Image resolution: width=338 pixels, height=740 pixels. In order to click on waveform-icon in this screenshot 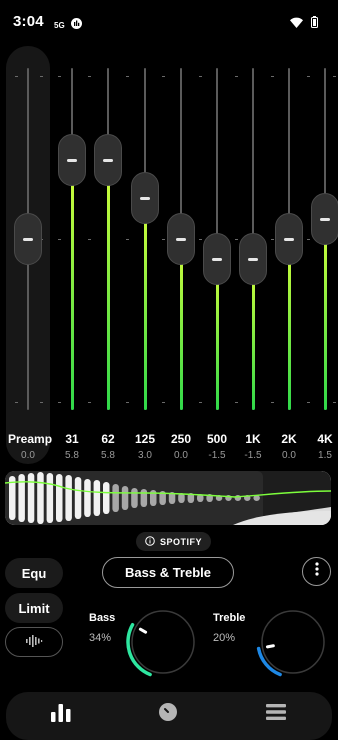, I will do `click(34, 642)`.